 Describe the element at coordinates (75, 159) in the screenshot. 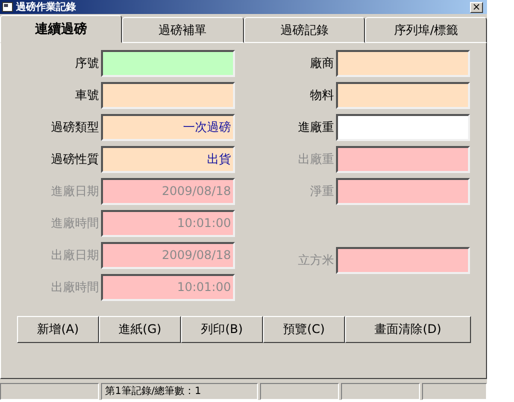

I see `field-label: 過磅性質` at that location.